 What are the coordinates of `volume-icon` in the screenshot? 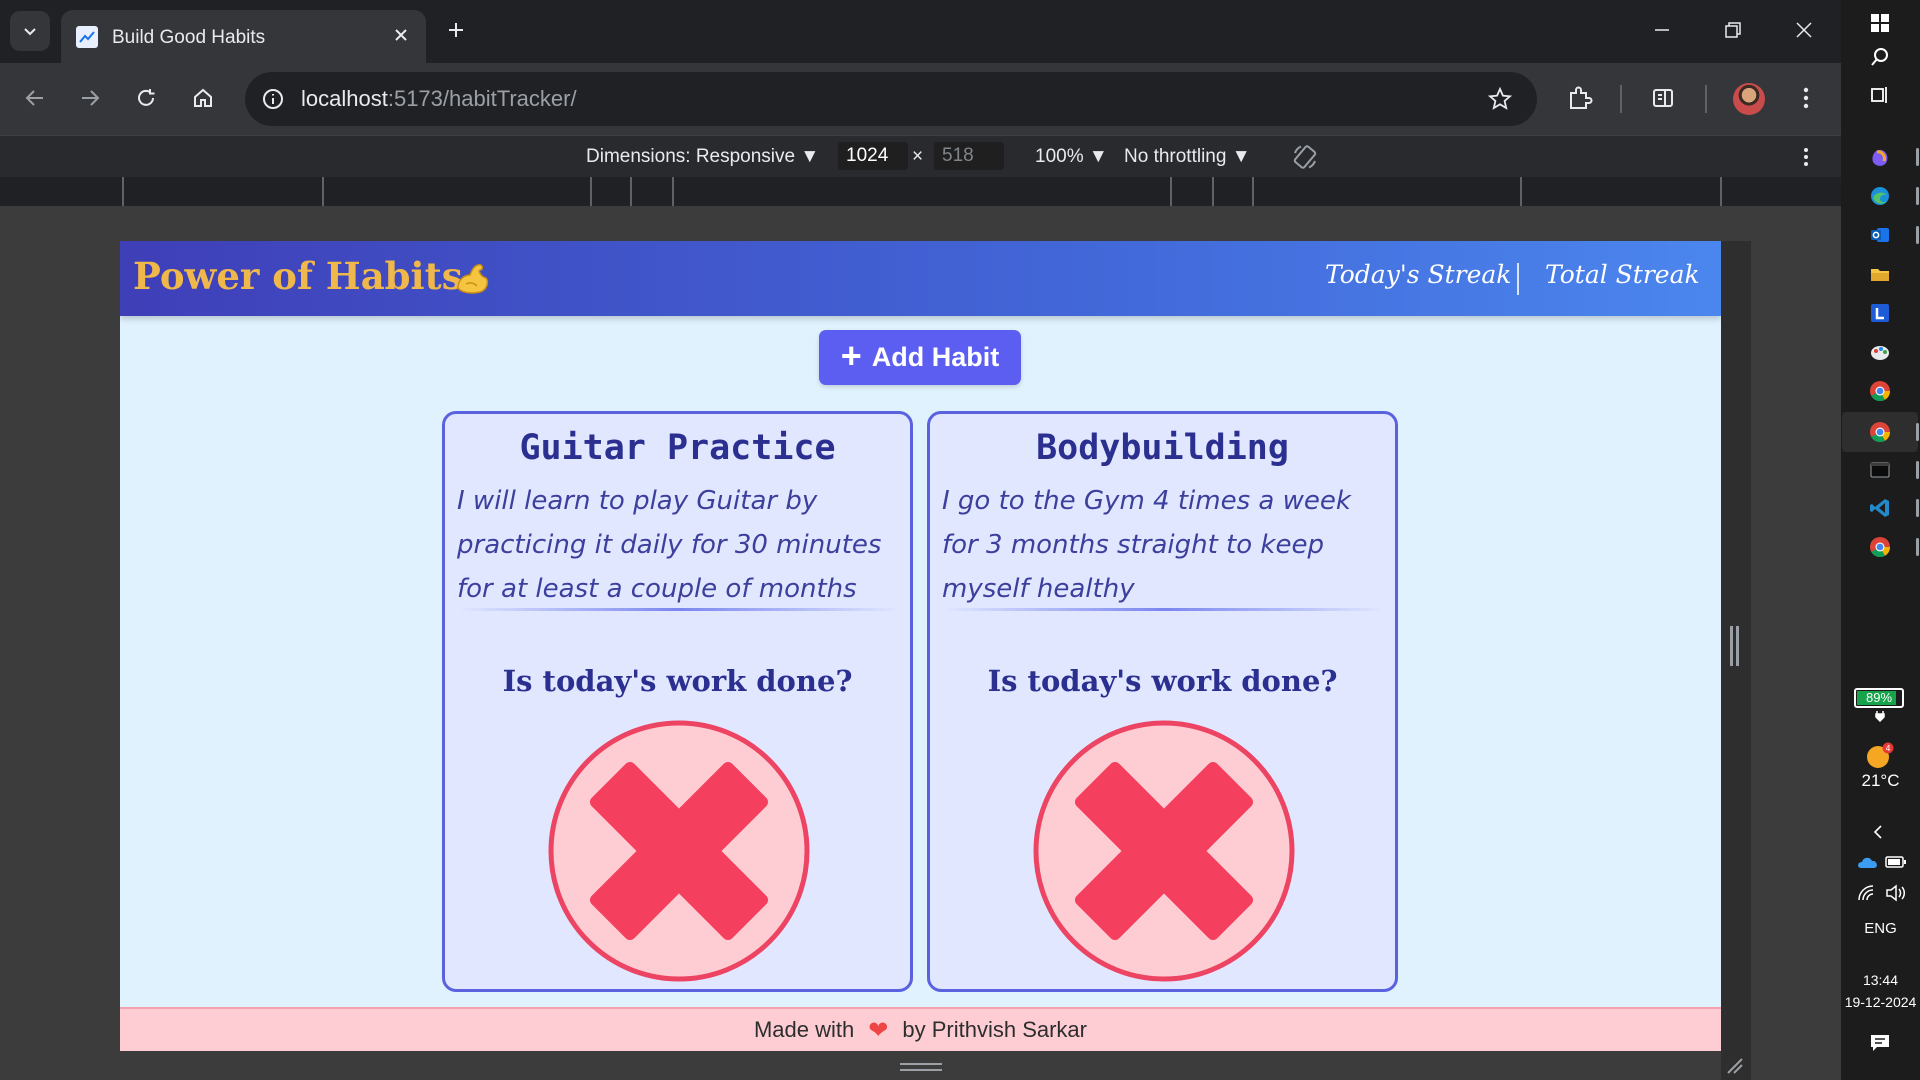 It's located at (1896, 893).